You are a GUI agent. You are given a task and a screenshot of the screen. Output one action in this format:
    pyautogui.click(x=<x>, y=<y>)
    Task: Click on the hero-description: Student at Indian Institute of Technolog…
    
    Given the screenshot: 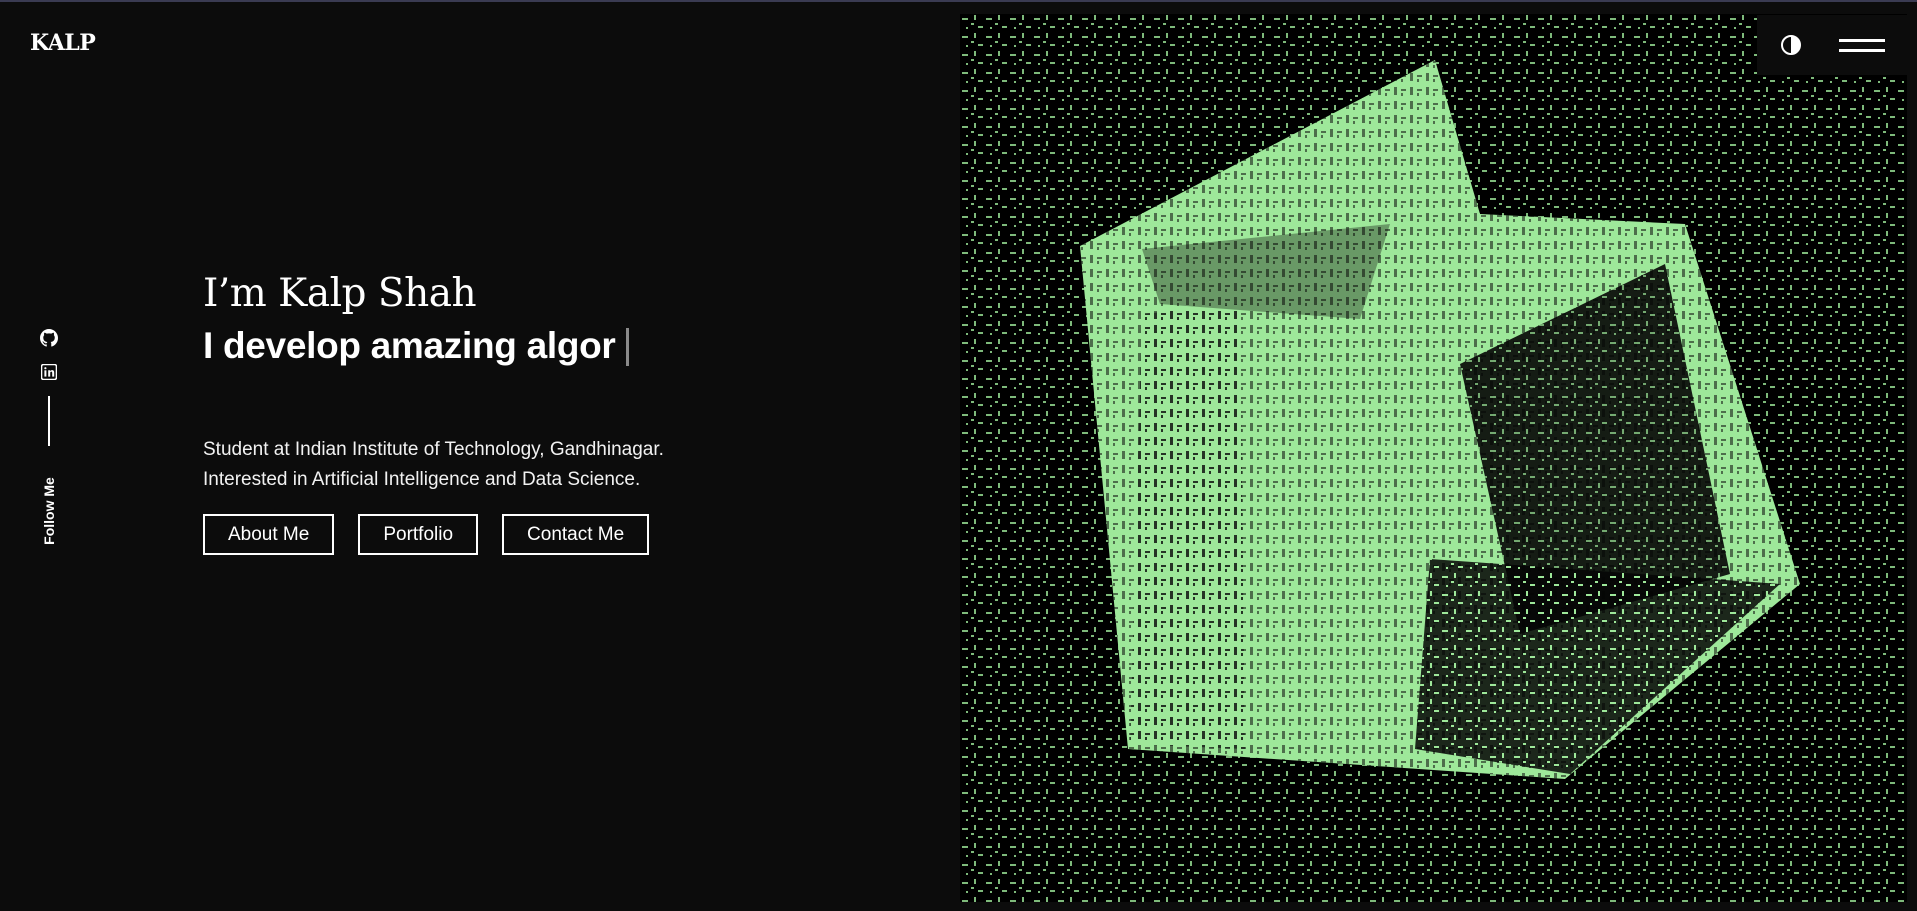 What is the action you would take?
    pyautogui.click(x=433, y=465)
    